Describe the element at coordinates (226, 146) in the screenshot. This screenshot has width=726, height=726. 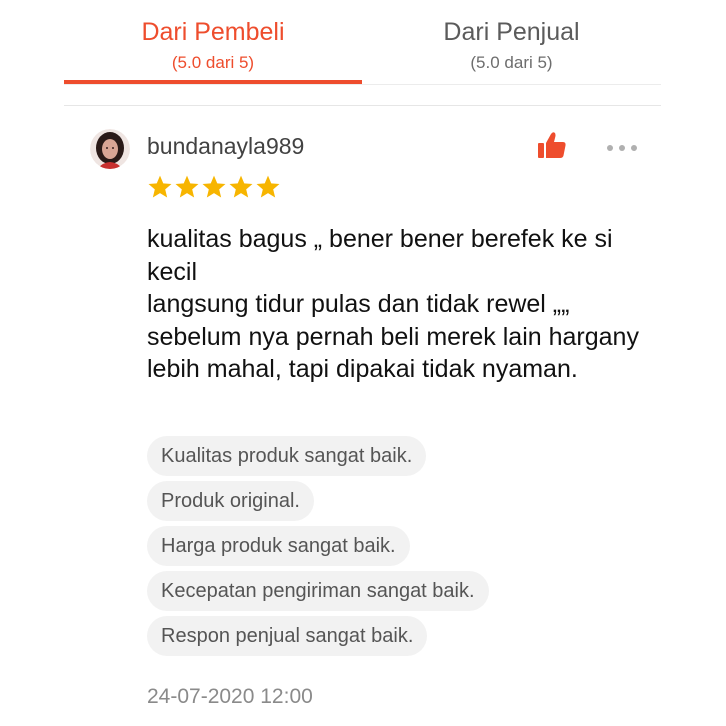
I see `reviewer-username: bundanayla989` at that location.